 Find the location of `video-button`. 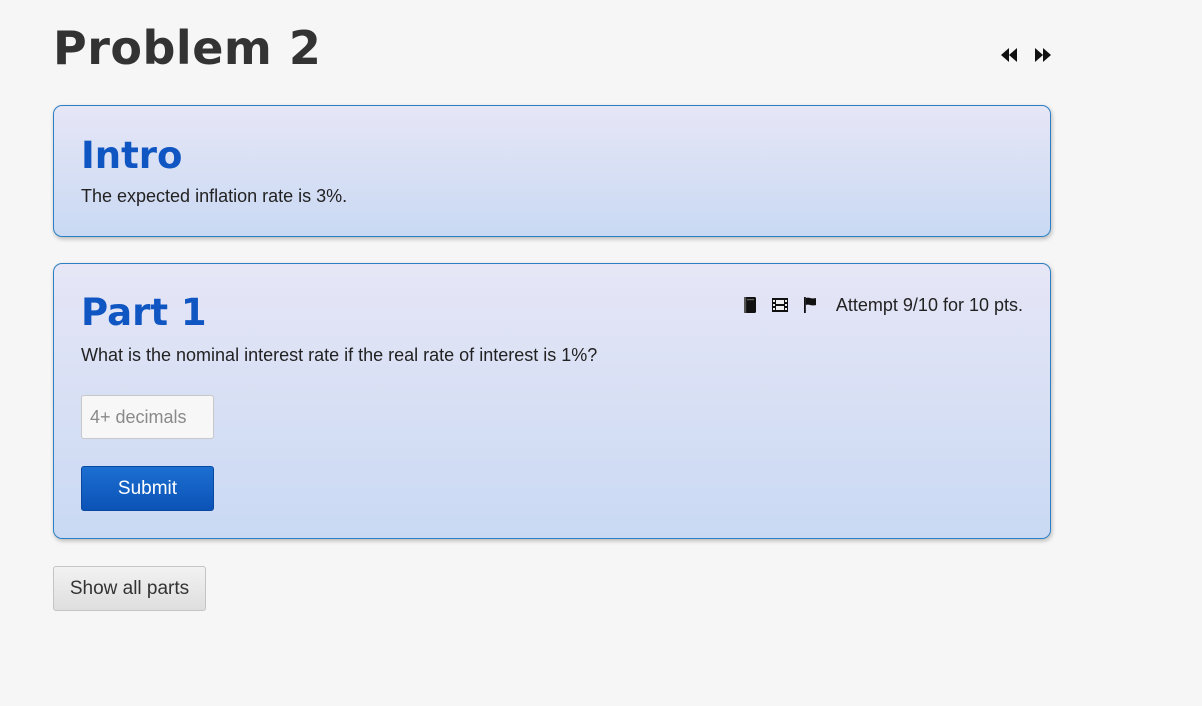

video-button is located at coordinates (780, 305).